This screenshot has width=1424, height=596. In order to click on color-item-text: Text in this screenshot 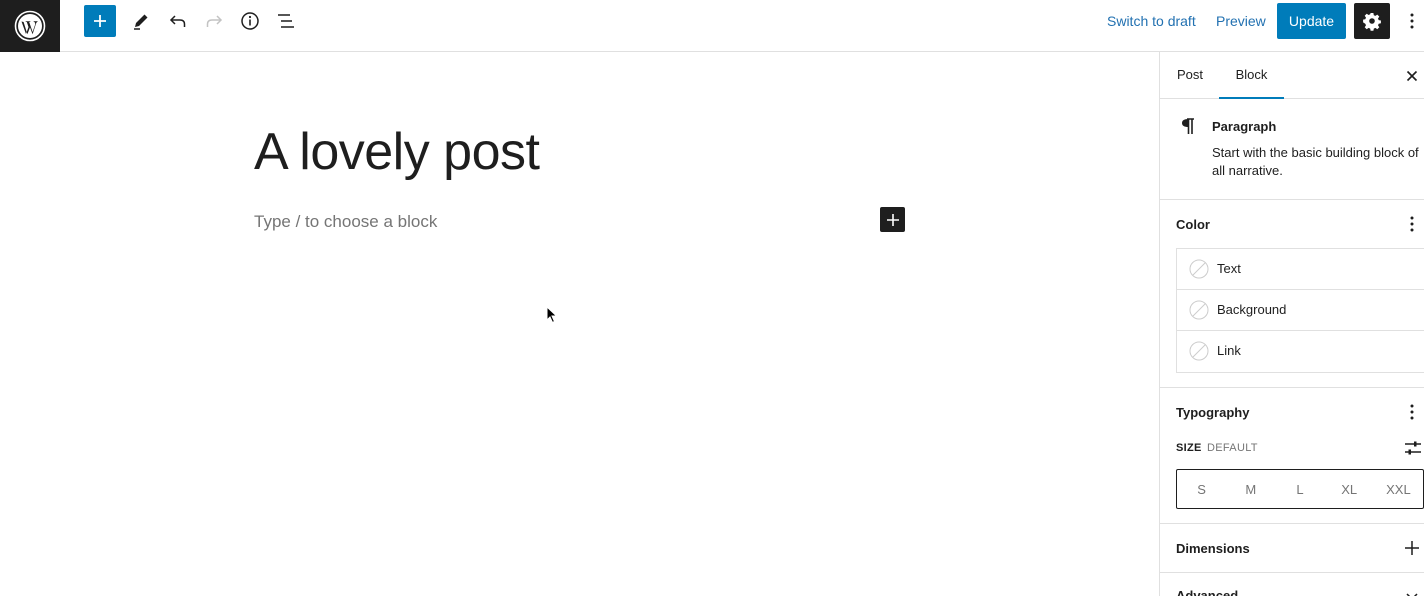, I will do `click(1300, 269)`.